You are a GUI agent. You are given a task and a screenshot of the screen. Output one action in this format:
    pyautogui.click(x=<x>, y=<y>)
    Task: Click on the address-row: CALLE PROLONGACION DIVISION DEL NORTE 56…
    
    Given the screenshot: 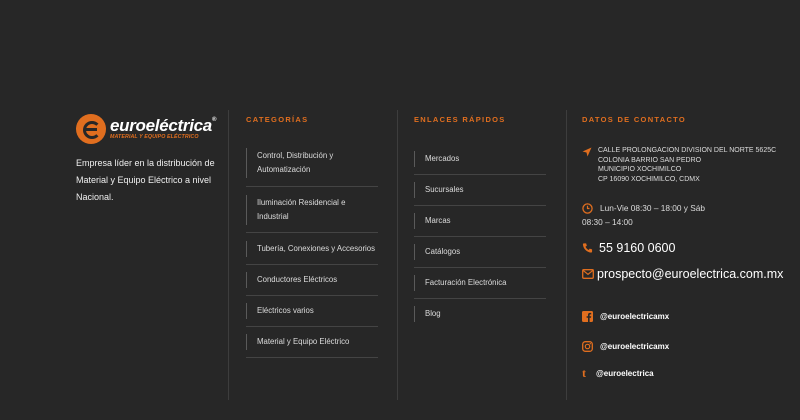 What is the action you would take?
    pyautogui.click(x=679, y=165)
    